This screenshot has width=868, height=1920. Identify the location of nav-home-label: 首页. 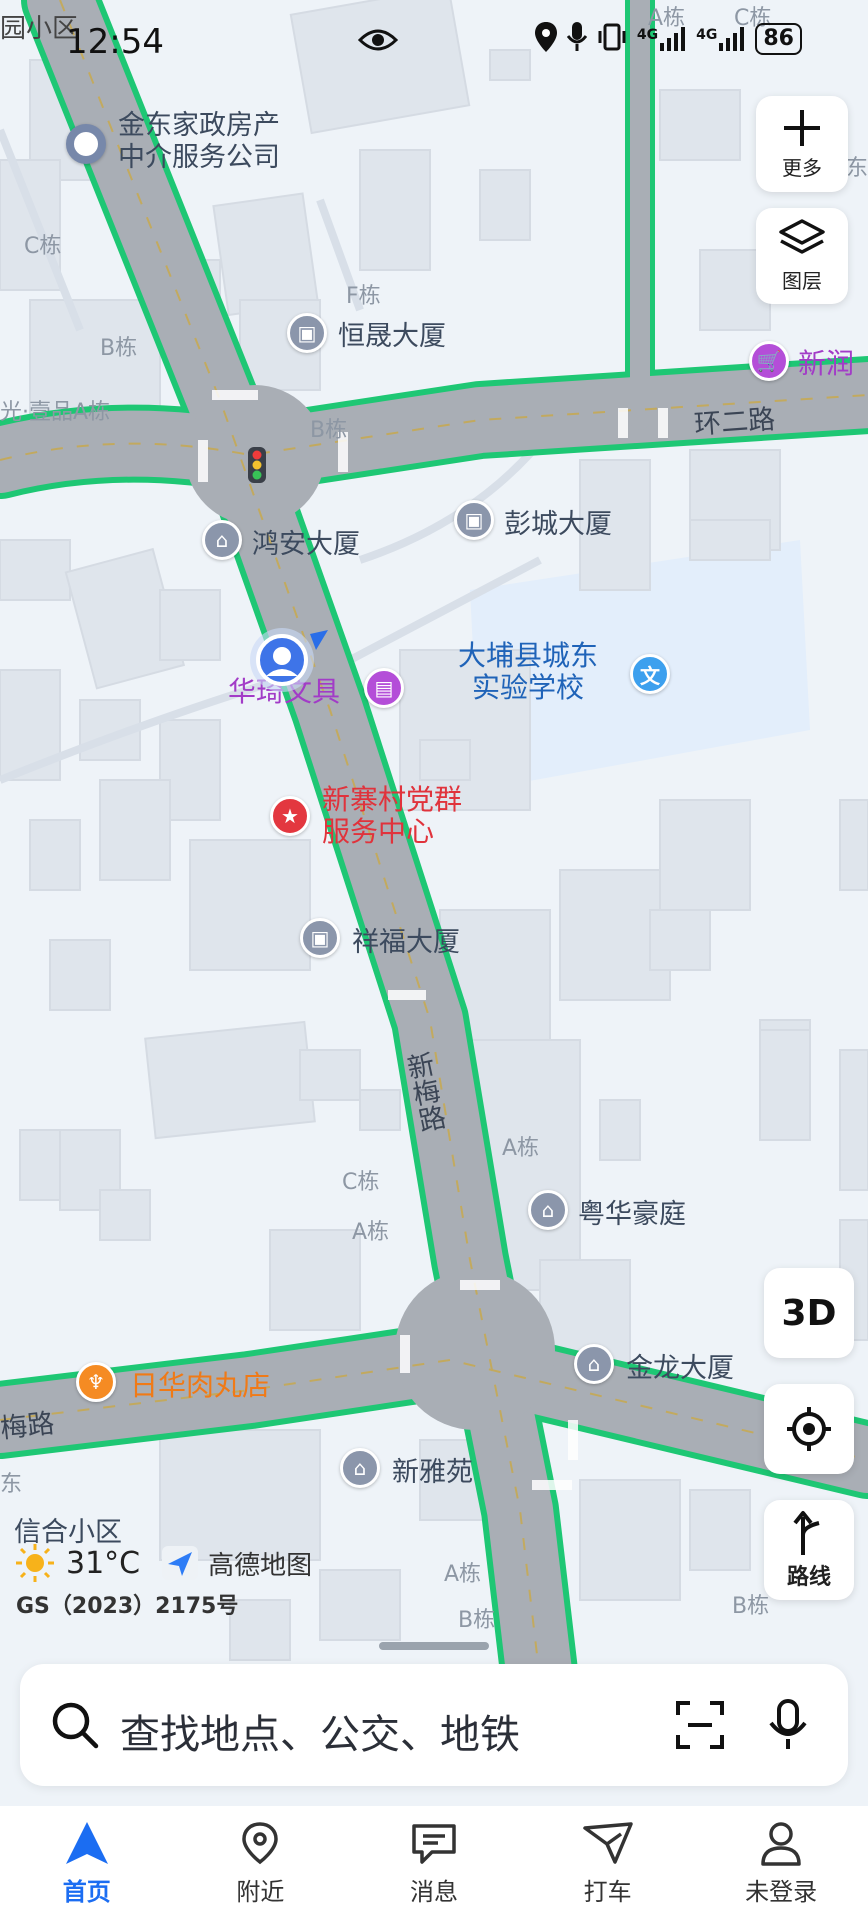
(86, 1891).